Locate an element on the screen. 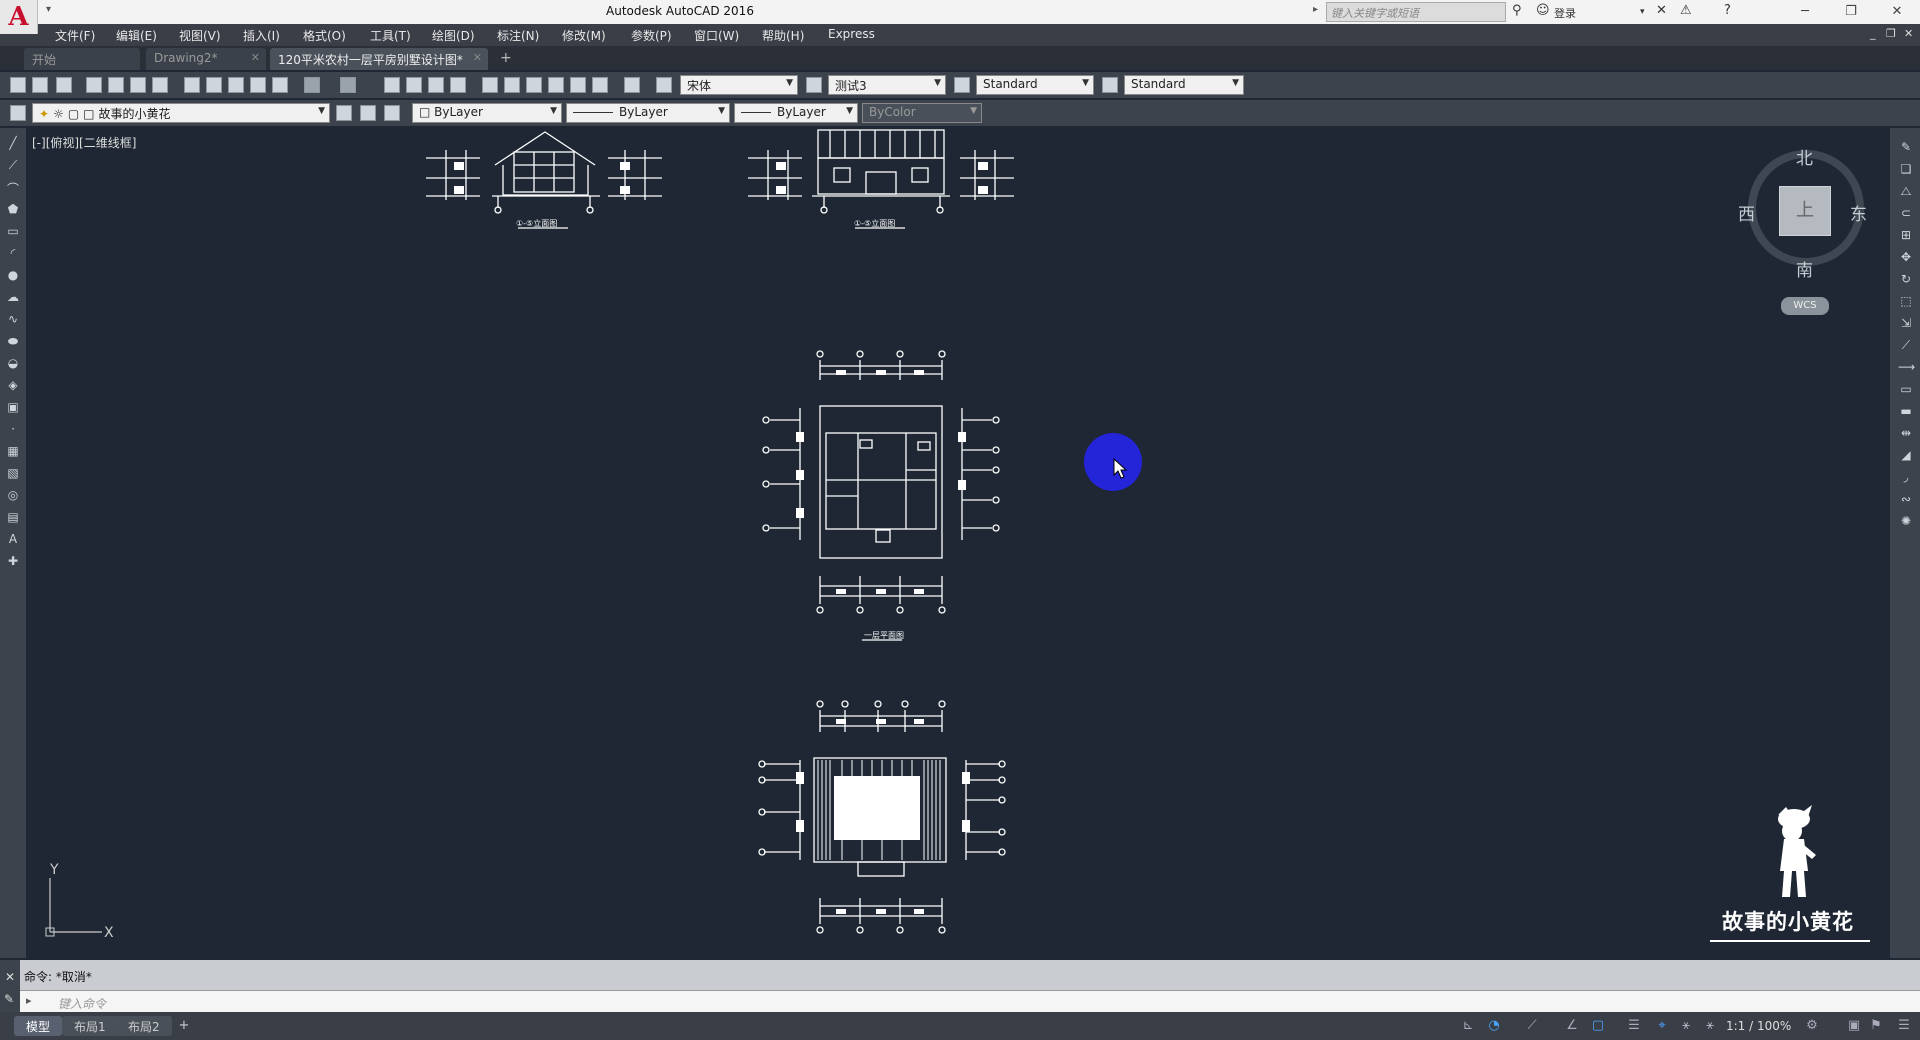  workspace-switching-icon: ⚙ is located at coordinates (1812, 1026).